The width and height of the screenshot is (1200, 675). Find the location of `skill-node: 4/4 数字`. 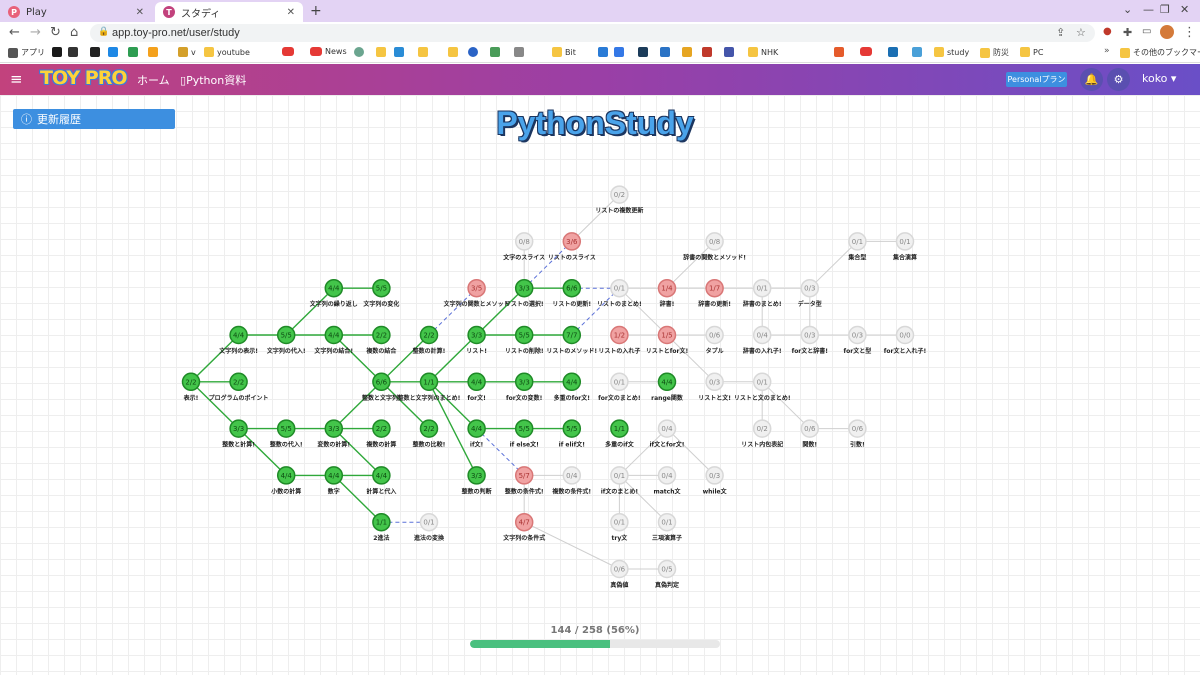

skill-node: 4/4 数字 is located at coordinates (334, 481).